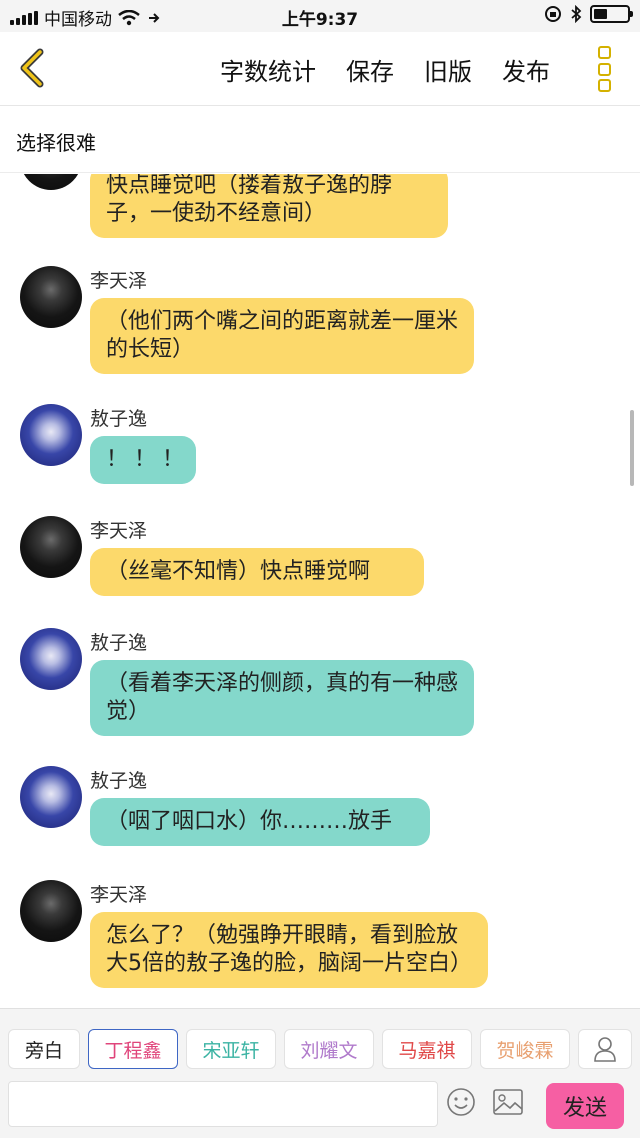 The image size is (640, 1138). I want to click on status-bar: 中国移动 上午9:37, so click(320, 16).